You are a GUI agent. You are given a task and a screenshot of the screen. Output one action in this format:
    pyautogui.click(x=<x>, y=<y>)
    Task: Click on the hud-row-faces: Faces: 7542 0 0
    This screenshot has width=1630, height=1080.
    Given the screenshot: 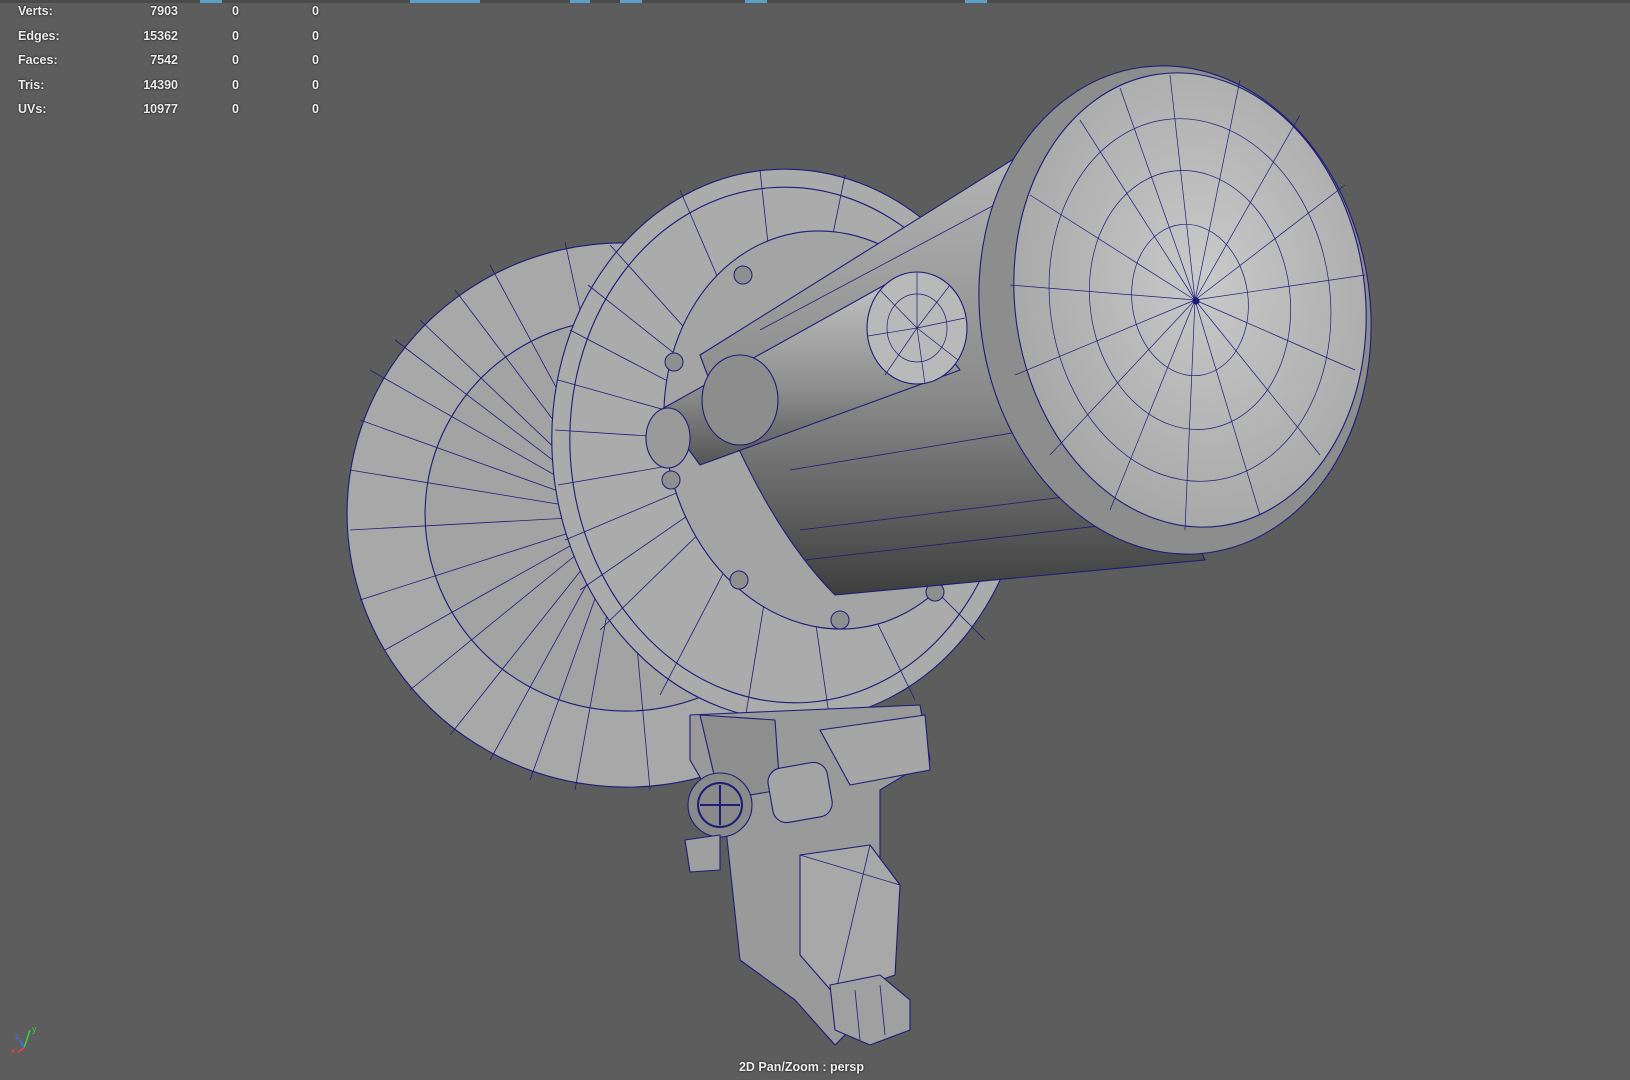 What is the action you would take?
    pyautogui.click(x=173, y=65)
    